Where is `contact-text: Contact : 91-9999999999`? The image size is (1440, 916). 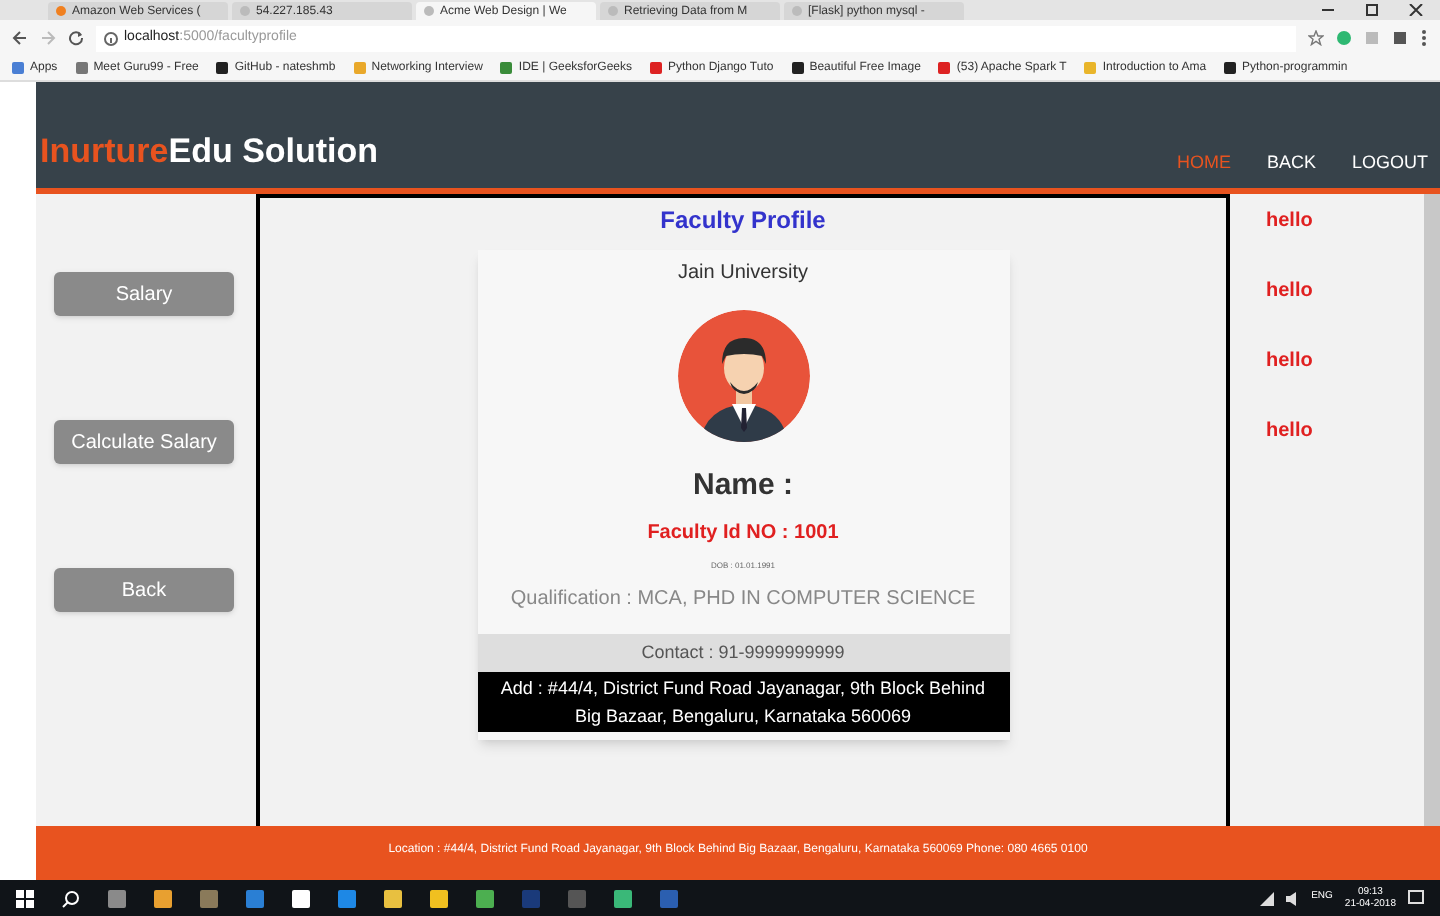 contact-text: Contact : 91-9999999999 is located at coordinates (743, 652).